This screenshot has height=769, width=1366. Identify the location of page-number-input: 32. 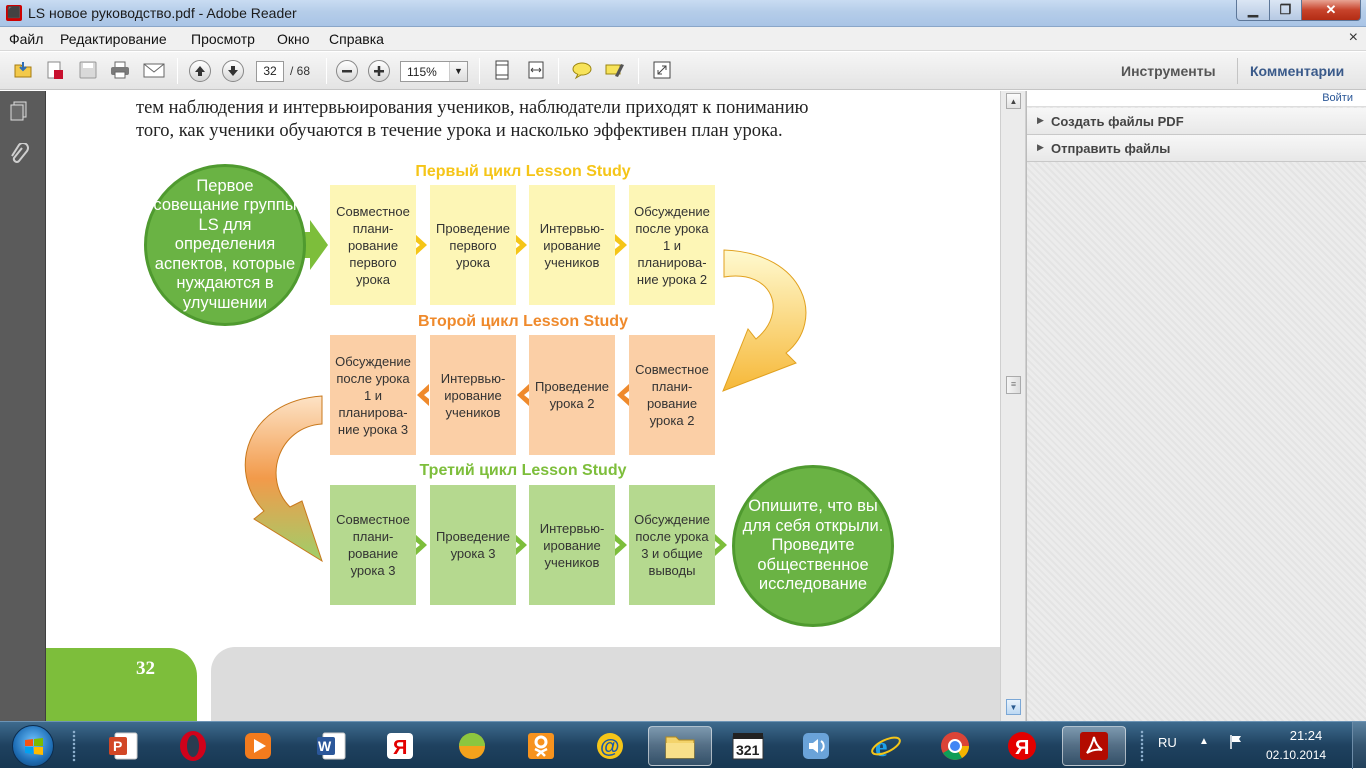
(270, 71).